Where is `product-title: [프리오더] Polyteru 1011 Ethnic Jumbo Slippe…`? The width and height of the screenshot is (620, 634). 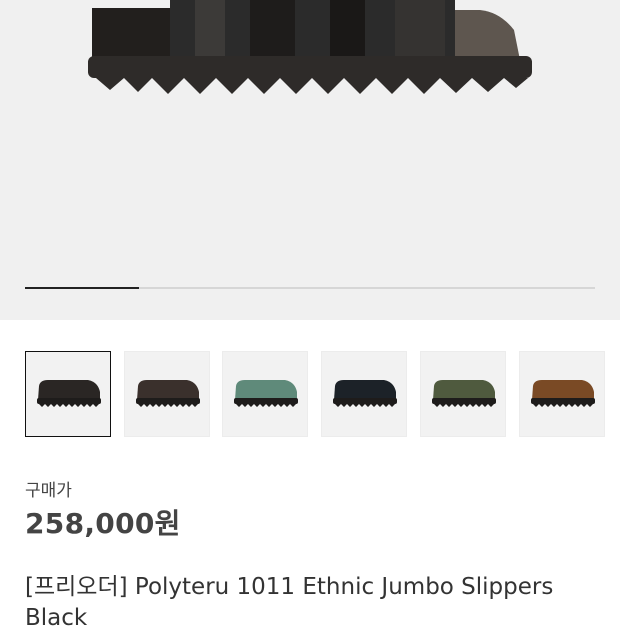
product-title: [프리오더] Polyteru 1011 Ethnic Jumbo Slippe… is located at coordinates (289, 602).